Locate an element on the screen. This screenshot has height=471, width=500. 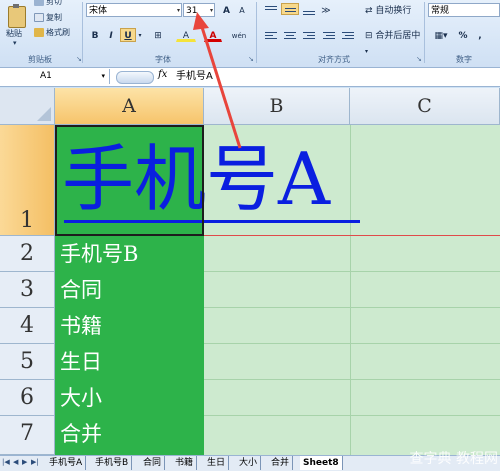
merge-icon: ⊟ is located at coordinates (370, 36).